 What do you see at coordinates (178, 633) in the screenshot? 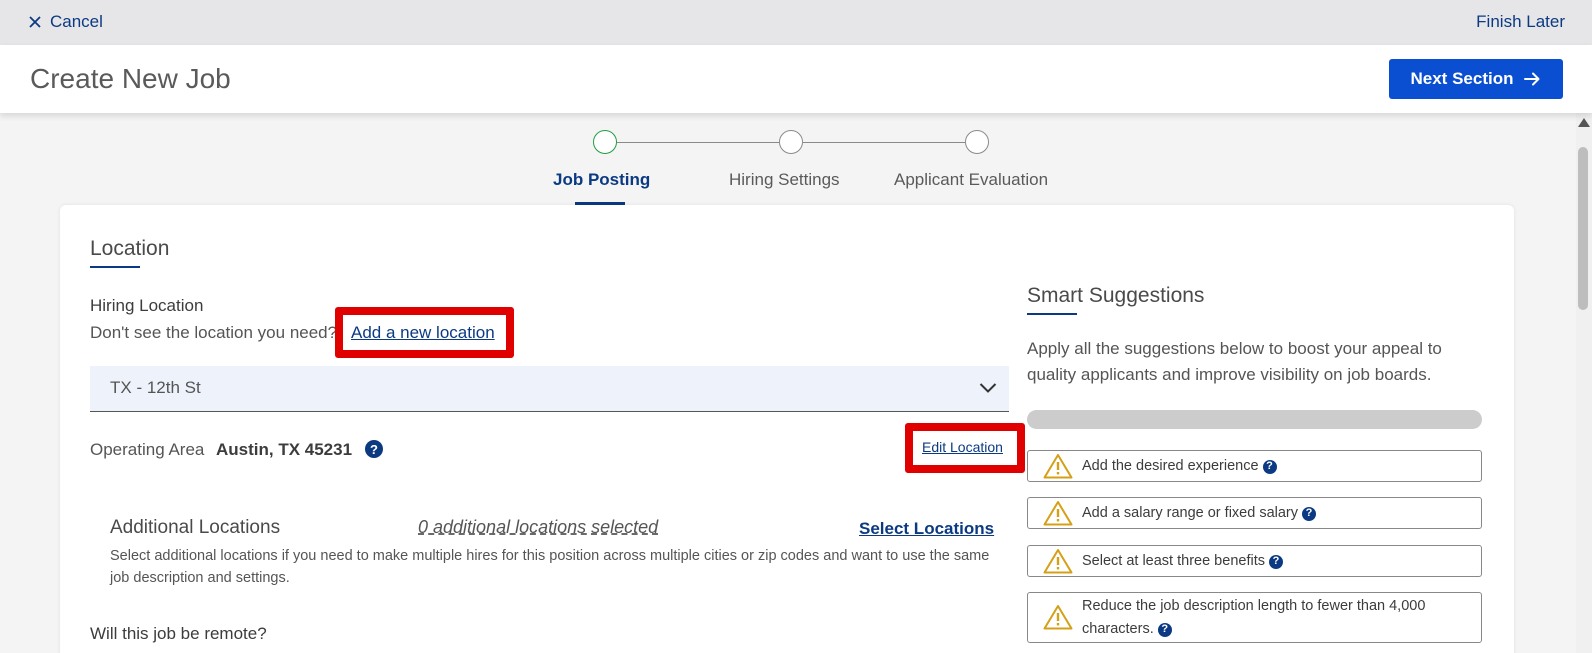
I see `remote-question: Will this job be remote?` at bounding box center [178, 633].